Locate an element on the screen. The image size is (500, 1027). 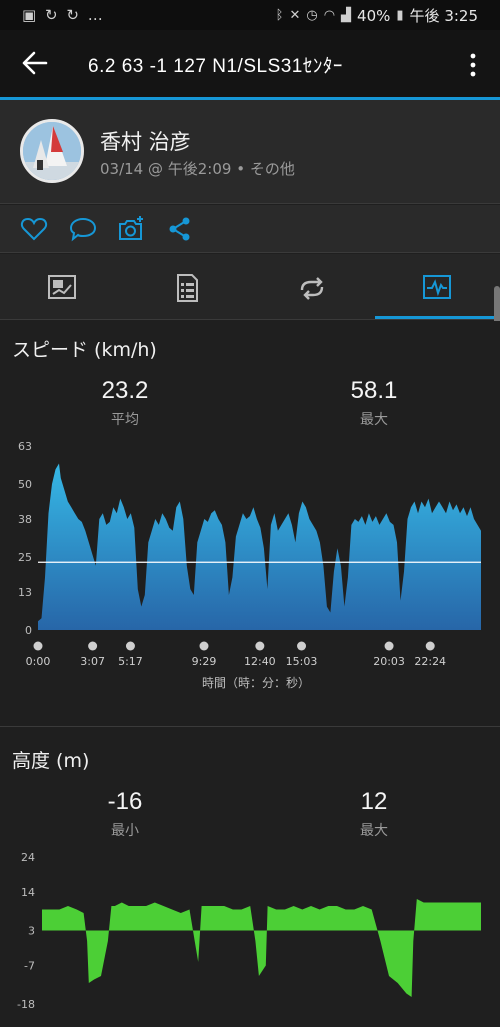
tab-charts is located at coordinates (437, 287).